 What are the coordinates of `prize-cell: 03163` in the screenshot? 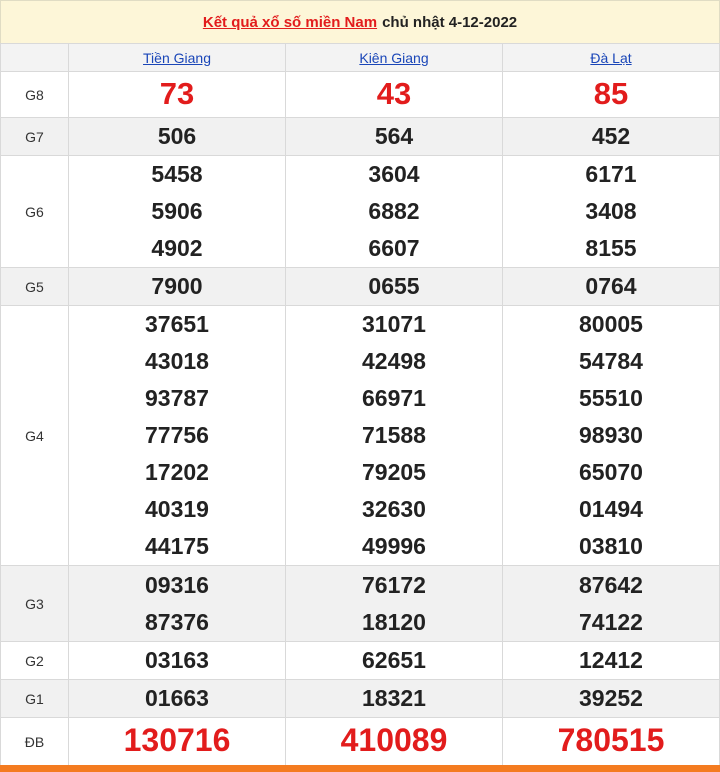 It's located at (177, 660).